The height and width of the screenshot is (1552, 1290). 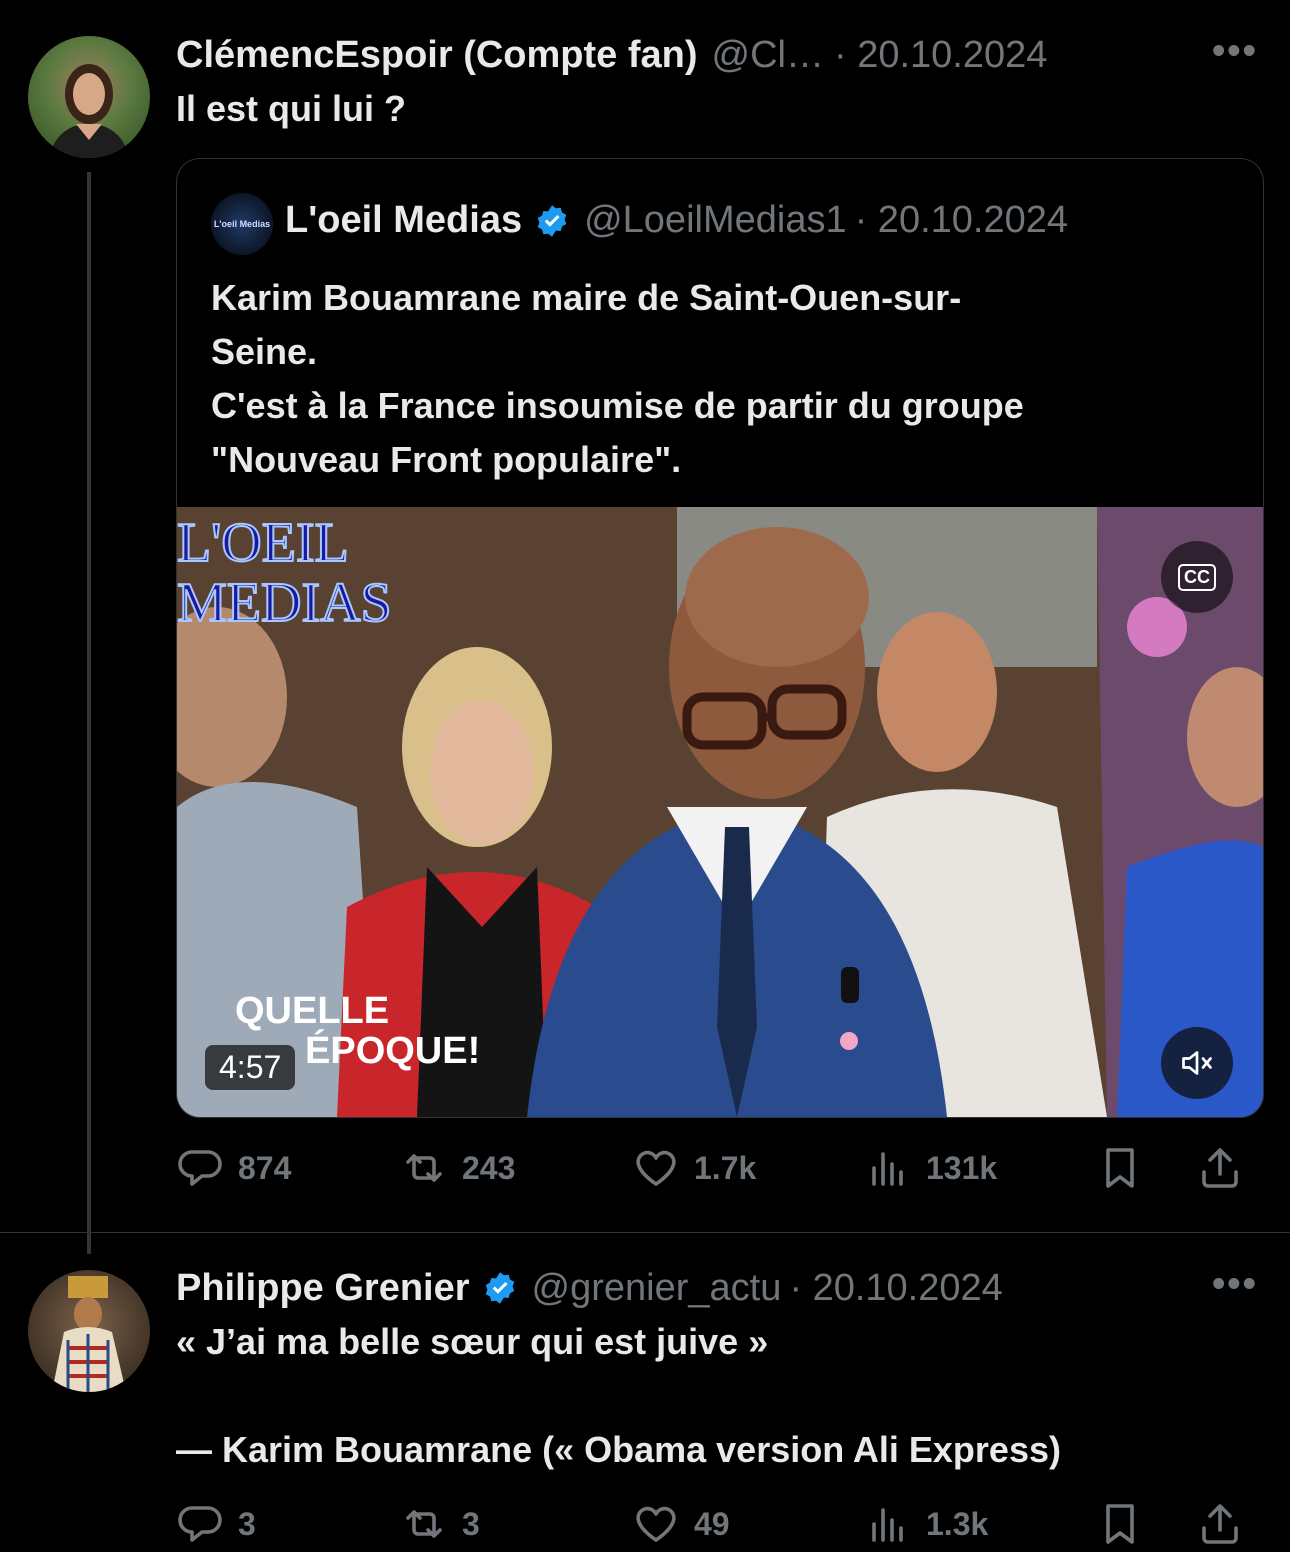 I want to click on quote-author-handle: @LoeilMedias1, so click(x=715, y=220).